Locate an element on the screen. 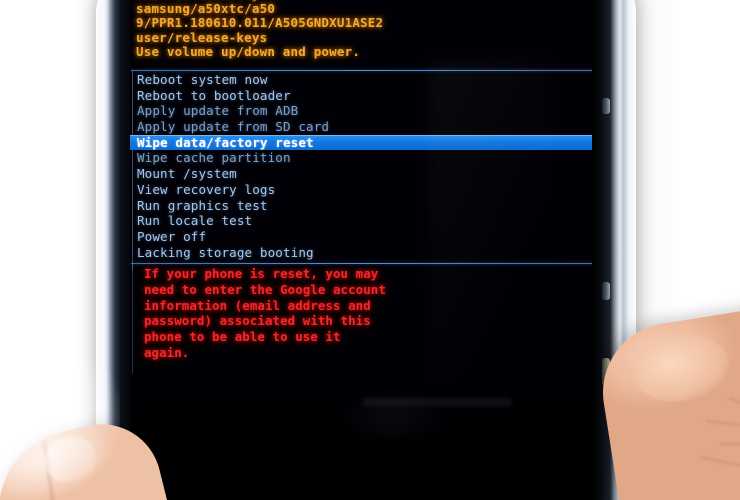 The width and height of the screenshot is (740, 500). menu-item-wipe-data-factory-reset: Wipe data/factory reset is located at coordinates (365, 142).